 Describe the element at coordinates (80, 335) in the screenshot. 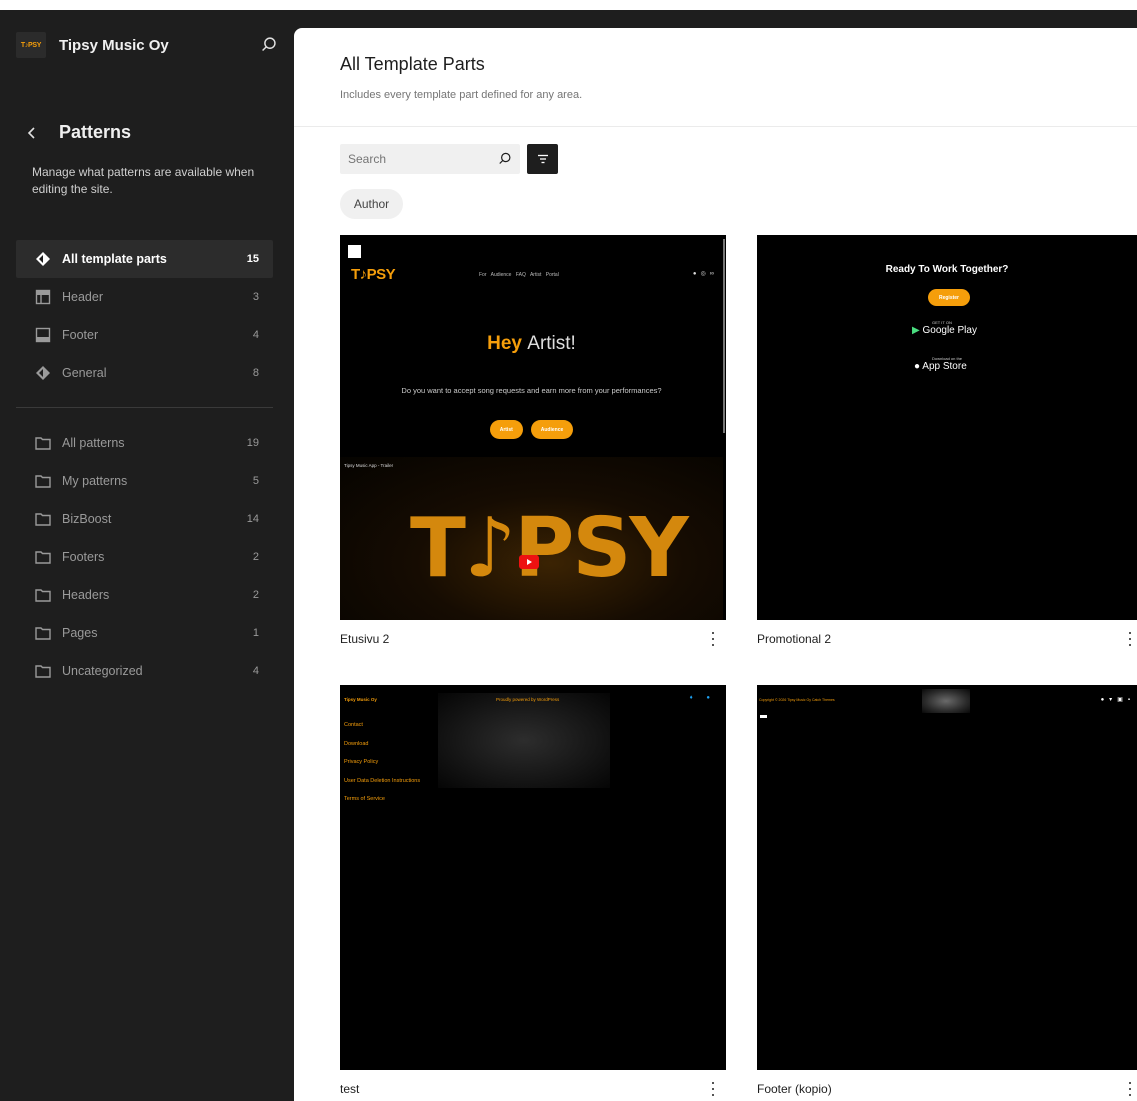

I see `nav-label: Footer` at that location.